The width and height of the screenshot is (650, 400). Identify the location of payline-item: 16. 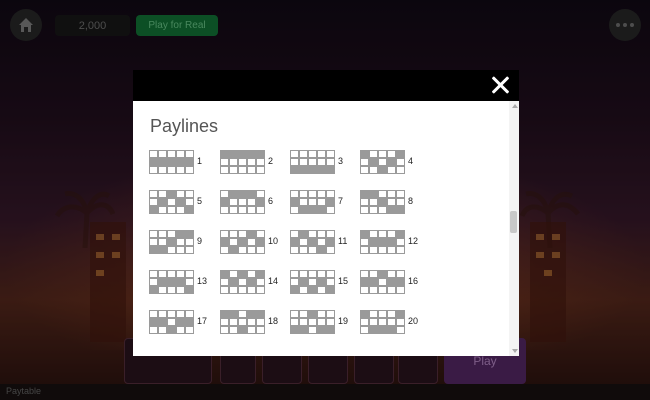
(390, 281).